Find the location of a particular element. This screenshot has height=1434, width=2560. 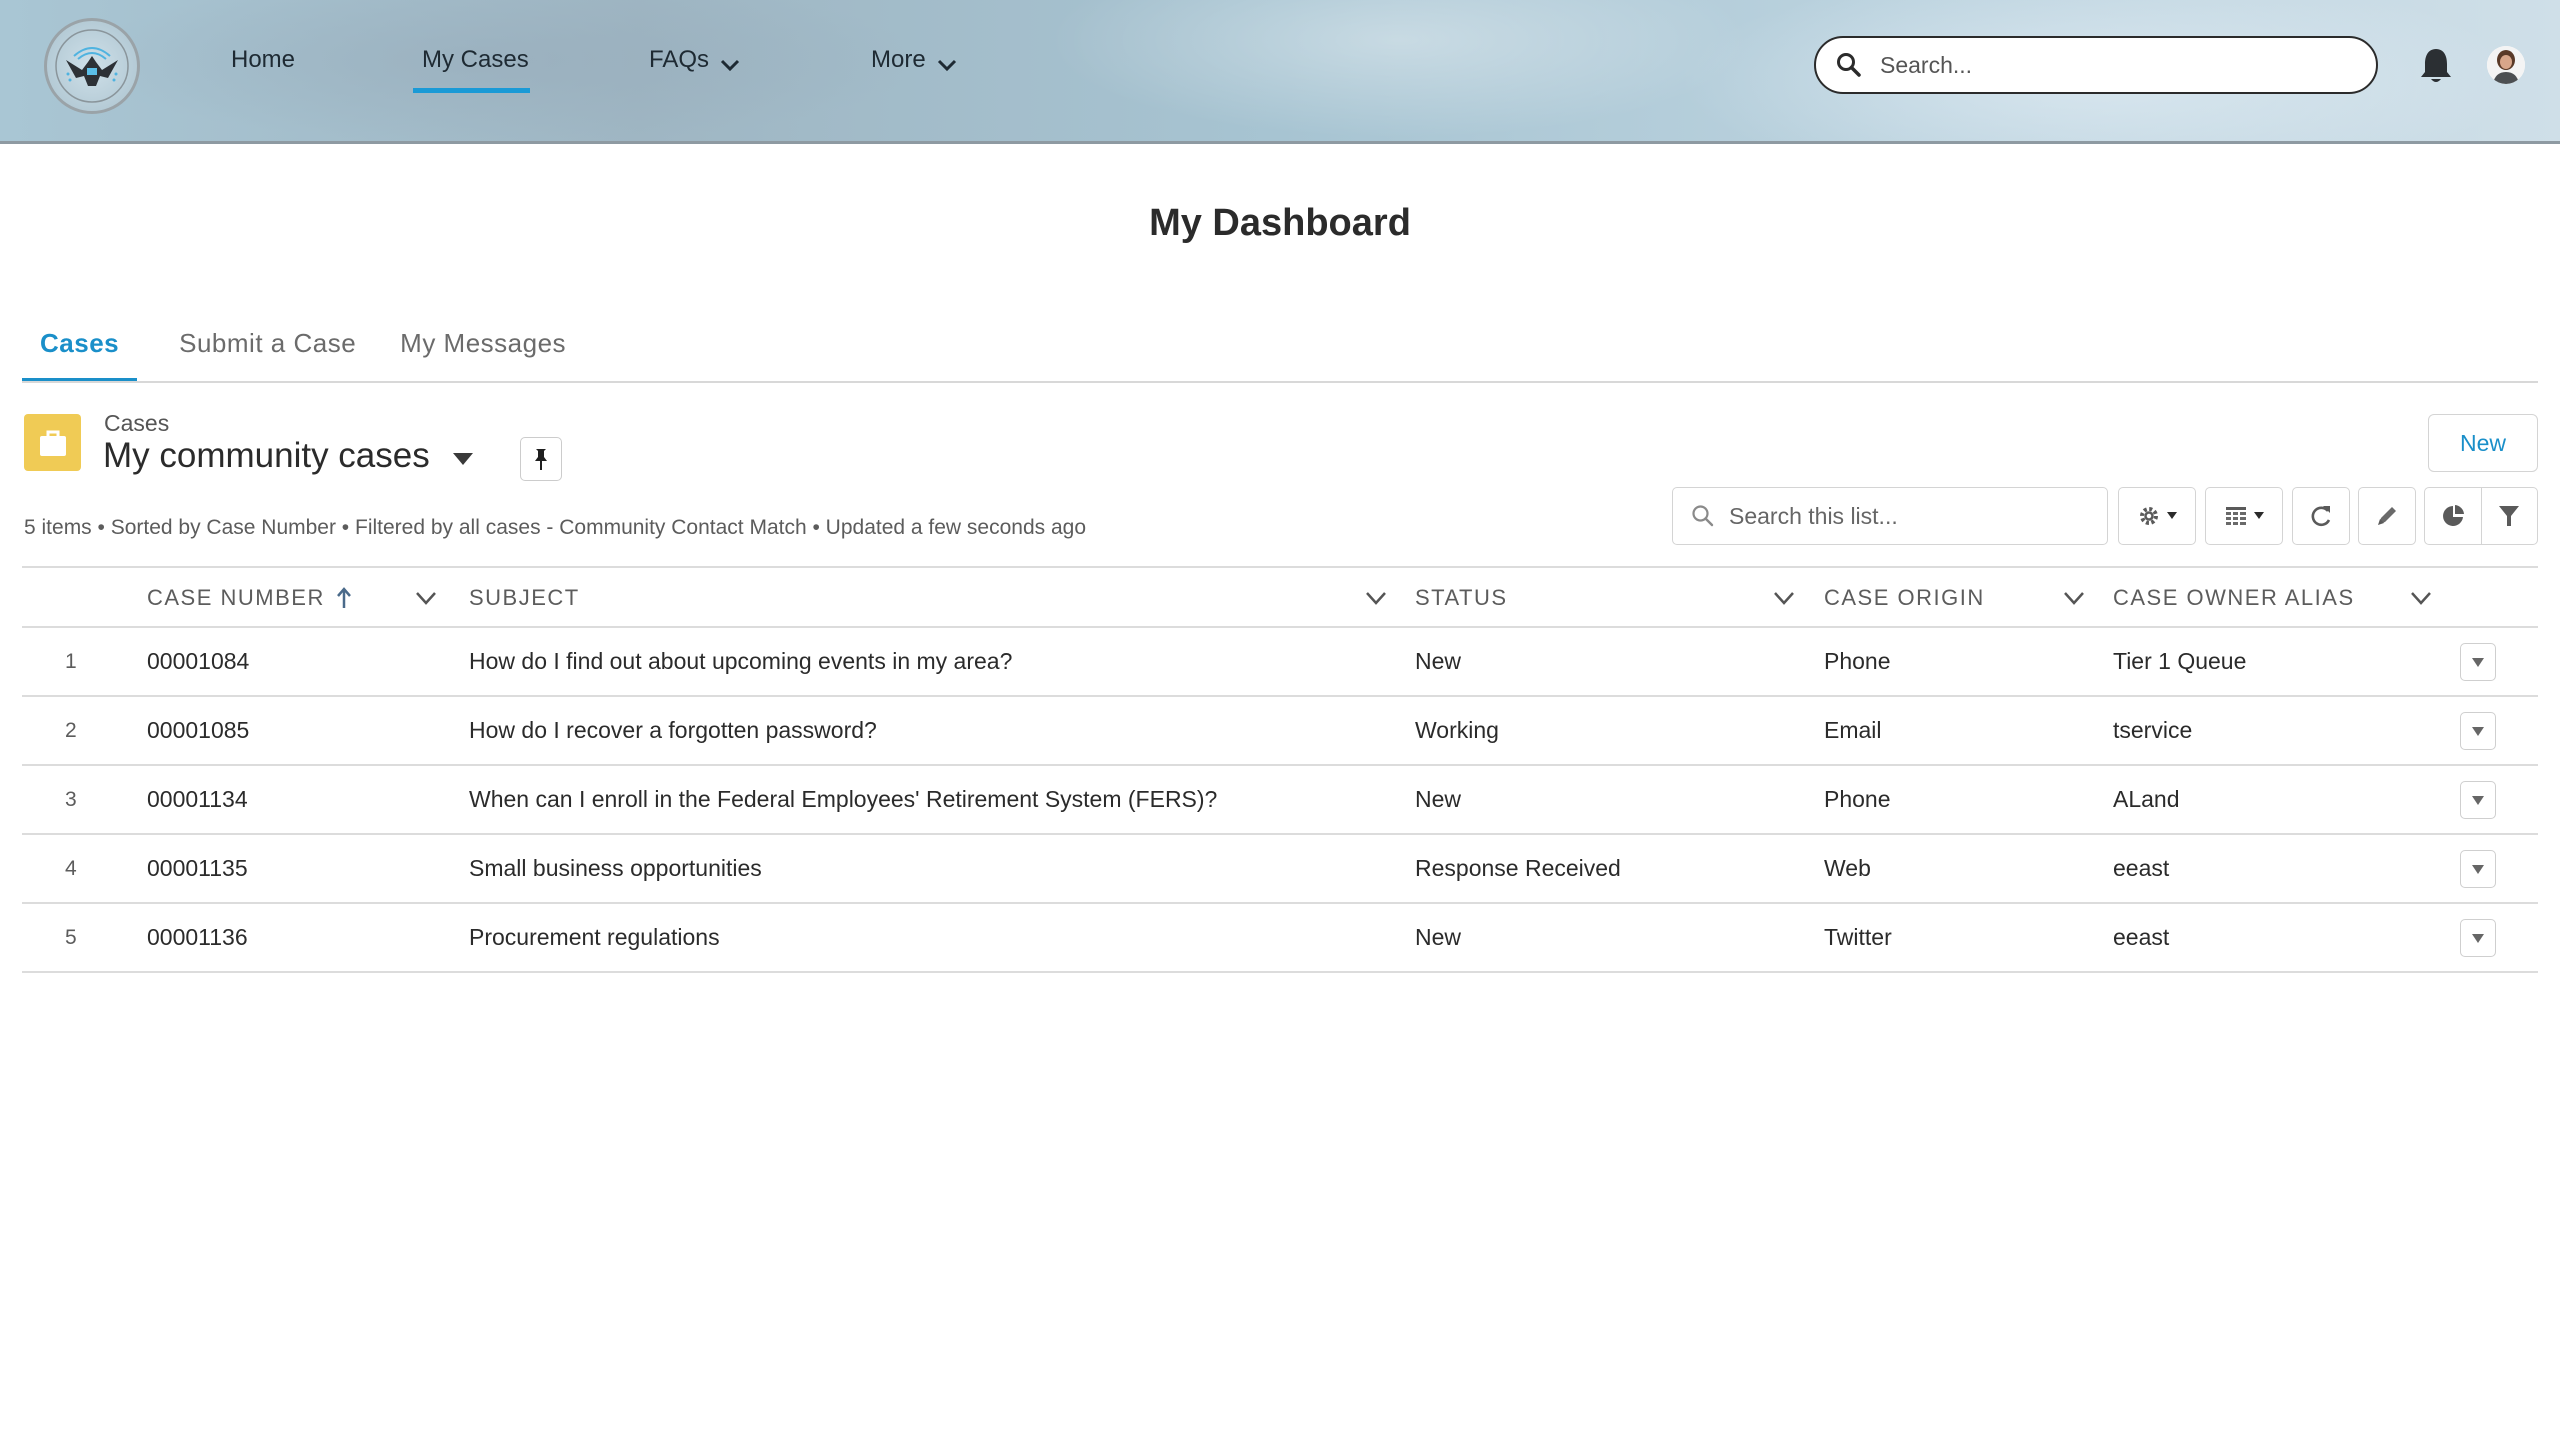

user-avatar is located at coordinates (2506, 65).